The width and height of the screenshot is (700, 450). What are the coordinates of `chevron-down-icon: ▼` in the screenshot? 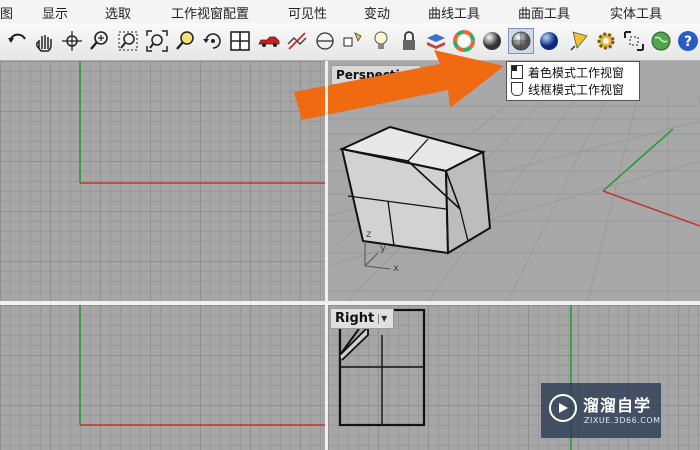 It's located at (383, 318).